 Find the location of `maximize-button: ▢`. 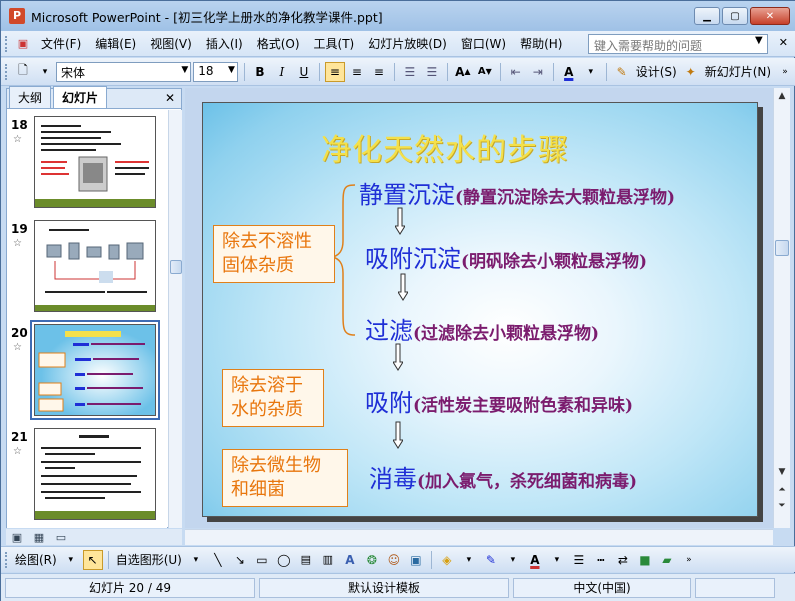

maximize-button: ▢ is located at coordinates (735, 16).